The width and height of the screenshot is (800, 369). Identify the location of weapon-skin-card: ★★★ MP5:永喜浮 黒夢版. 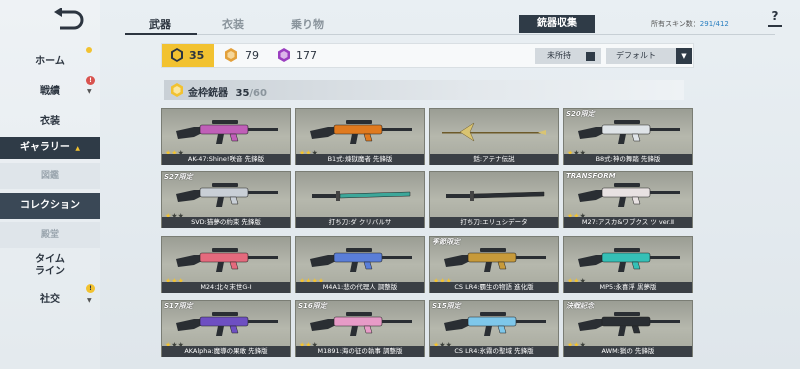
(628, 264).